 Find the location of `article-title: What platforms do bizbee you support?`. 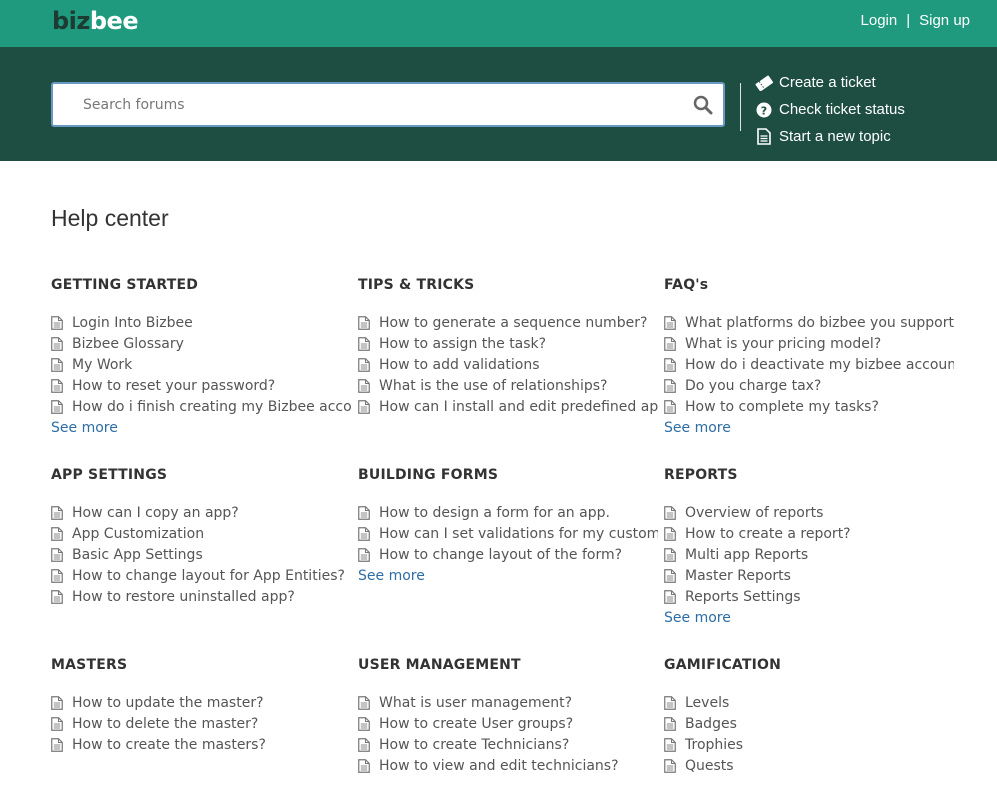

article-title: What platforms do bizbee you support? is located at coordinates (819, 322).